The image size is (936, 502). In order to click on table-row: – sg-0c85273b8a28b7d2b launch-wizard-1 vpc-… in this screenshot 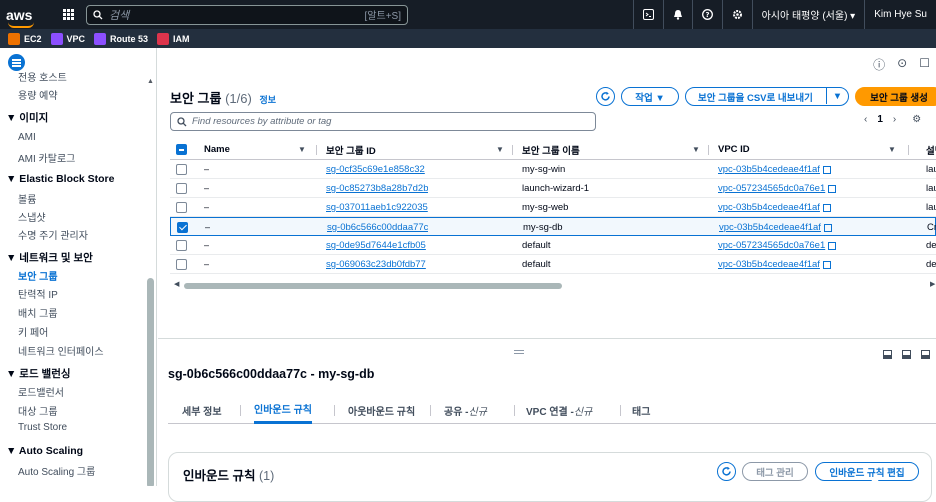, I will do `click(553, 188)`.